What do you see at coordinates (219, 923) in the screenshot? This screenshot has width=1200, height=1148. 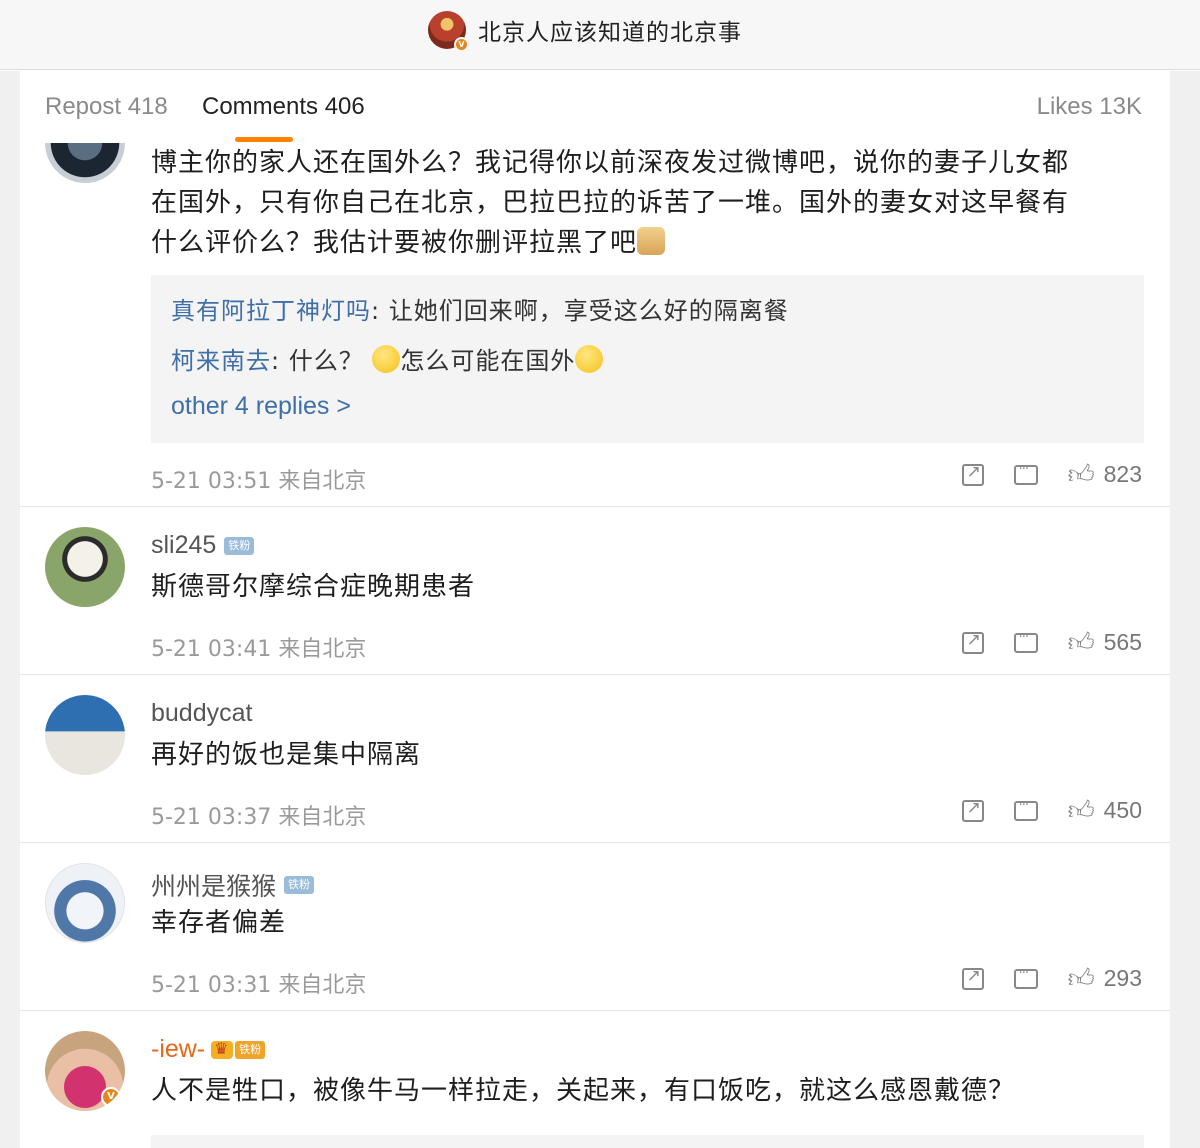 I see `comment-text: 幸存者偏差` at bounding box center [219, 923].